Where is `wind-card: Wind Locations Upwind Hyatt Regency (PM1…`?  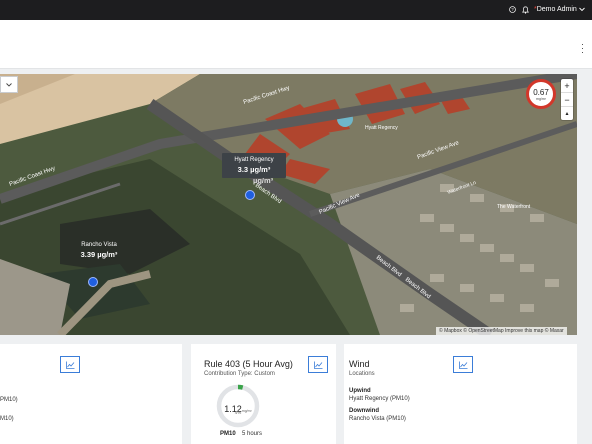 wind-card: Wind Locations Upwind Hyatt Regency (PM1… is located at coordinates (460, 394).